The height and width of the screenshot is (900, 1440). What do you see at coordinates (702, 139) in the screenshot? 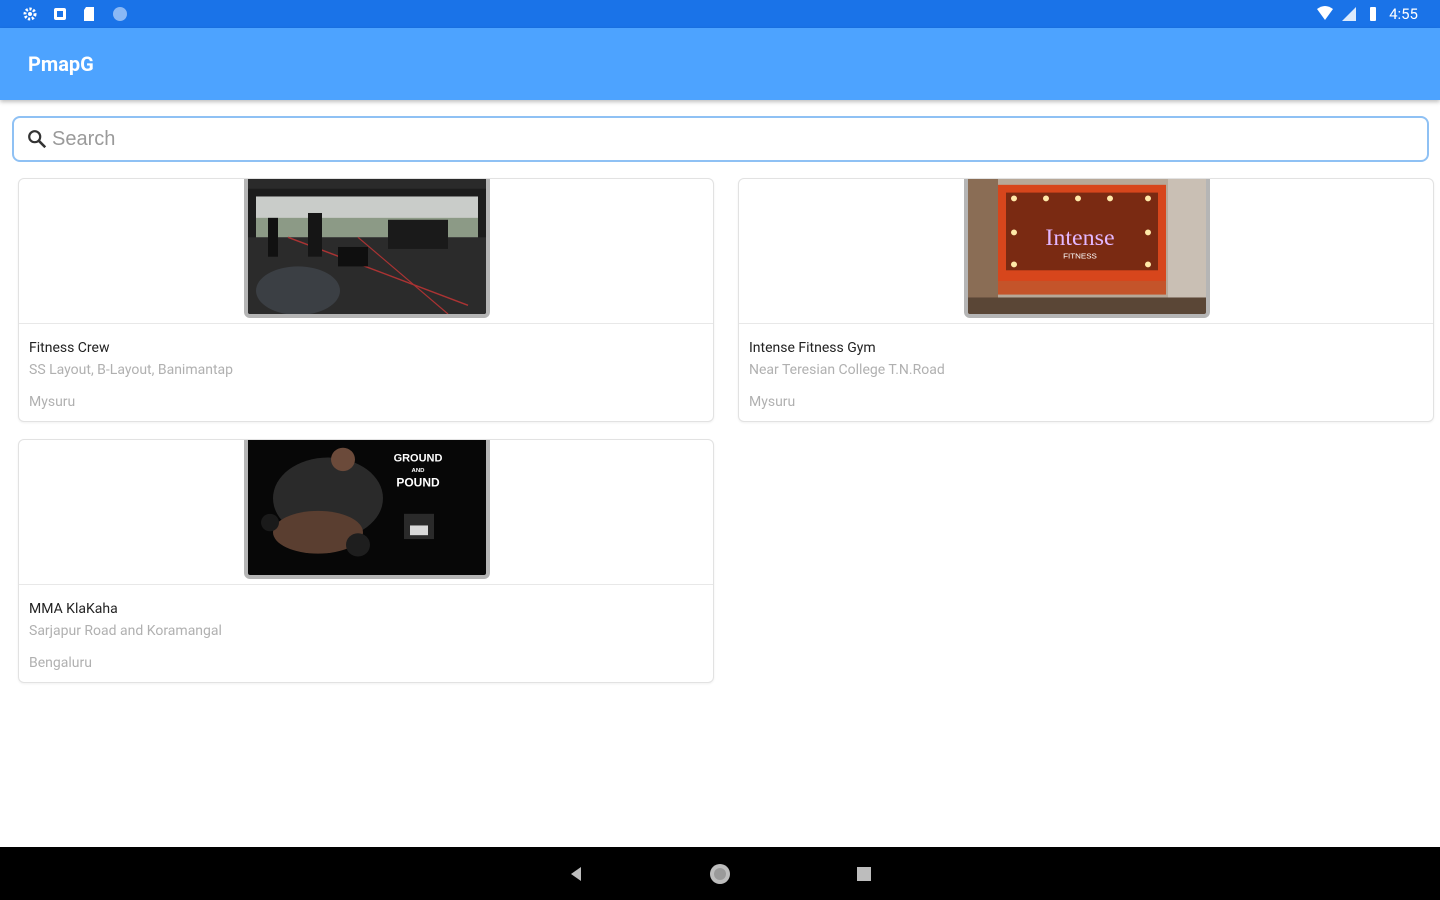
I see `search-input` at bounding box center [702, 139].